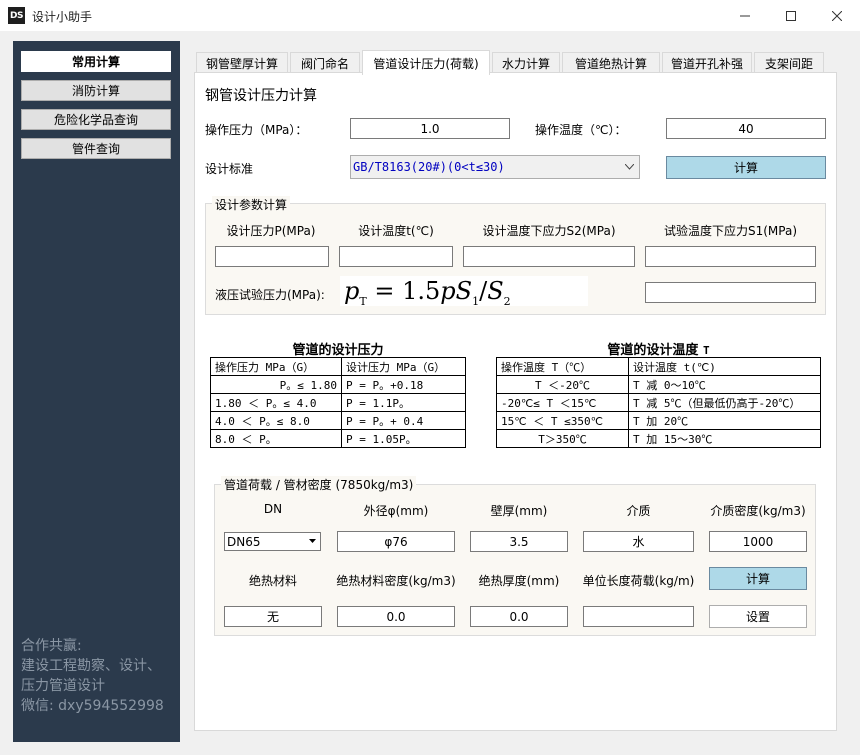  What do you see at coordinates (429, 167) in the screenshot?
I see `standard-select-value: GB/T8163(20#)(0<t≤30)` at bounding box center [429, 167].